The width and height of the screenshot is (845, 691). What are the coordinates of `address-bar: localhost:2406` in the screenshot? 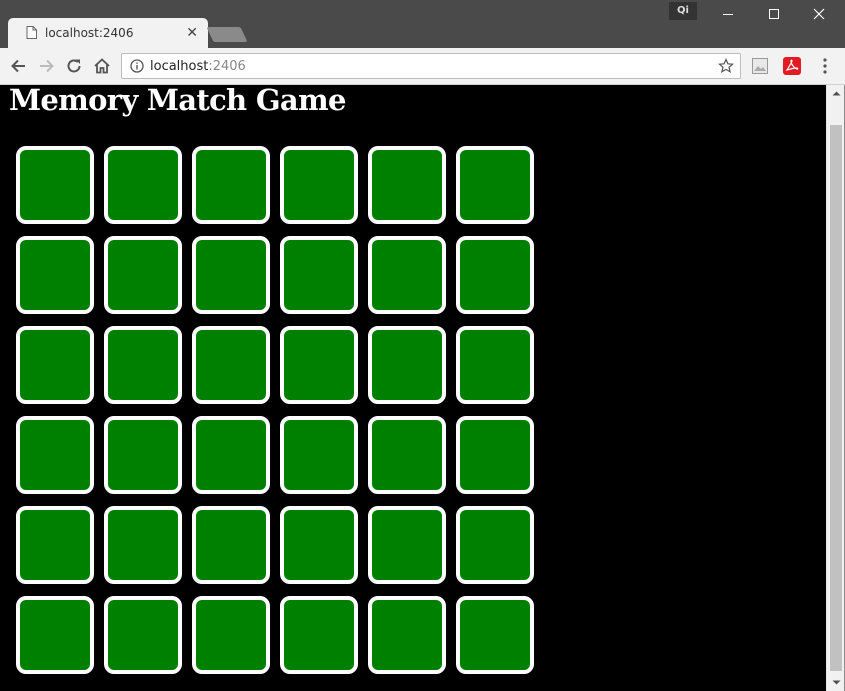 It's located at (431, 66).